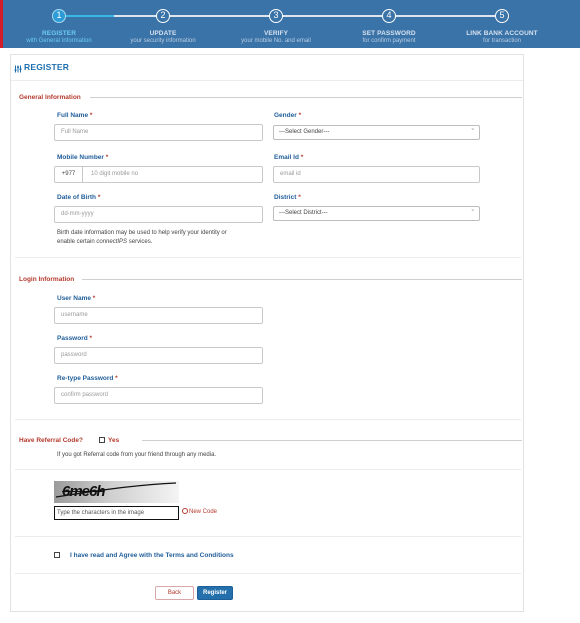 Image resolution: width=580 pixels, height=623 pixels. What do you see at coordinates (75, 338) in the screenshot?
I see `password-label: Password *` at bounding box center [75, 338].